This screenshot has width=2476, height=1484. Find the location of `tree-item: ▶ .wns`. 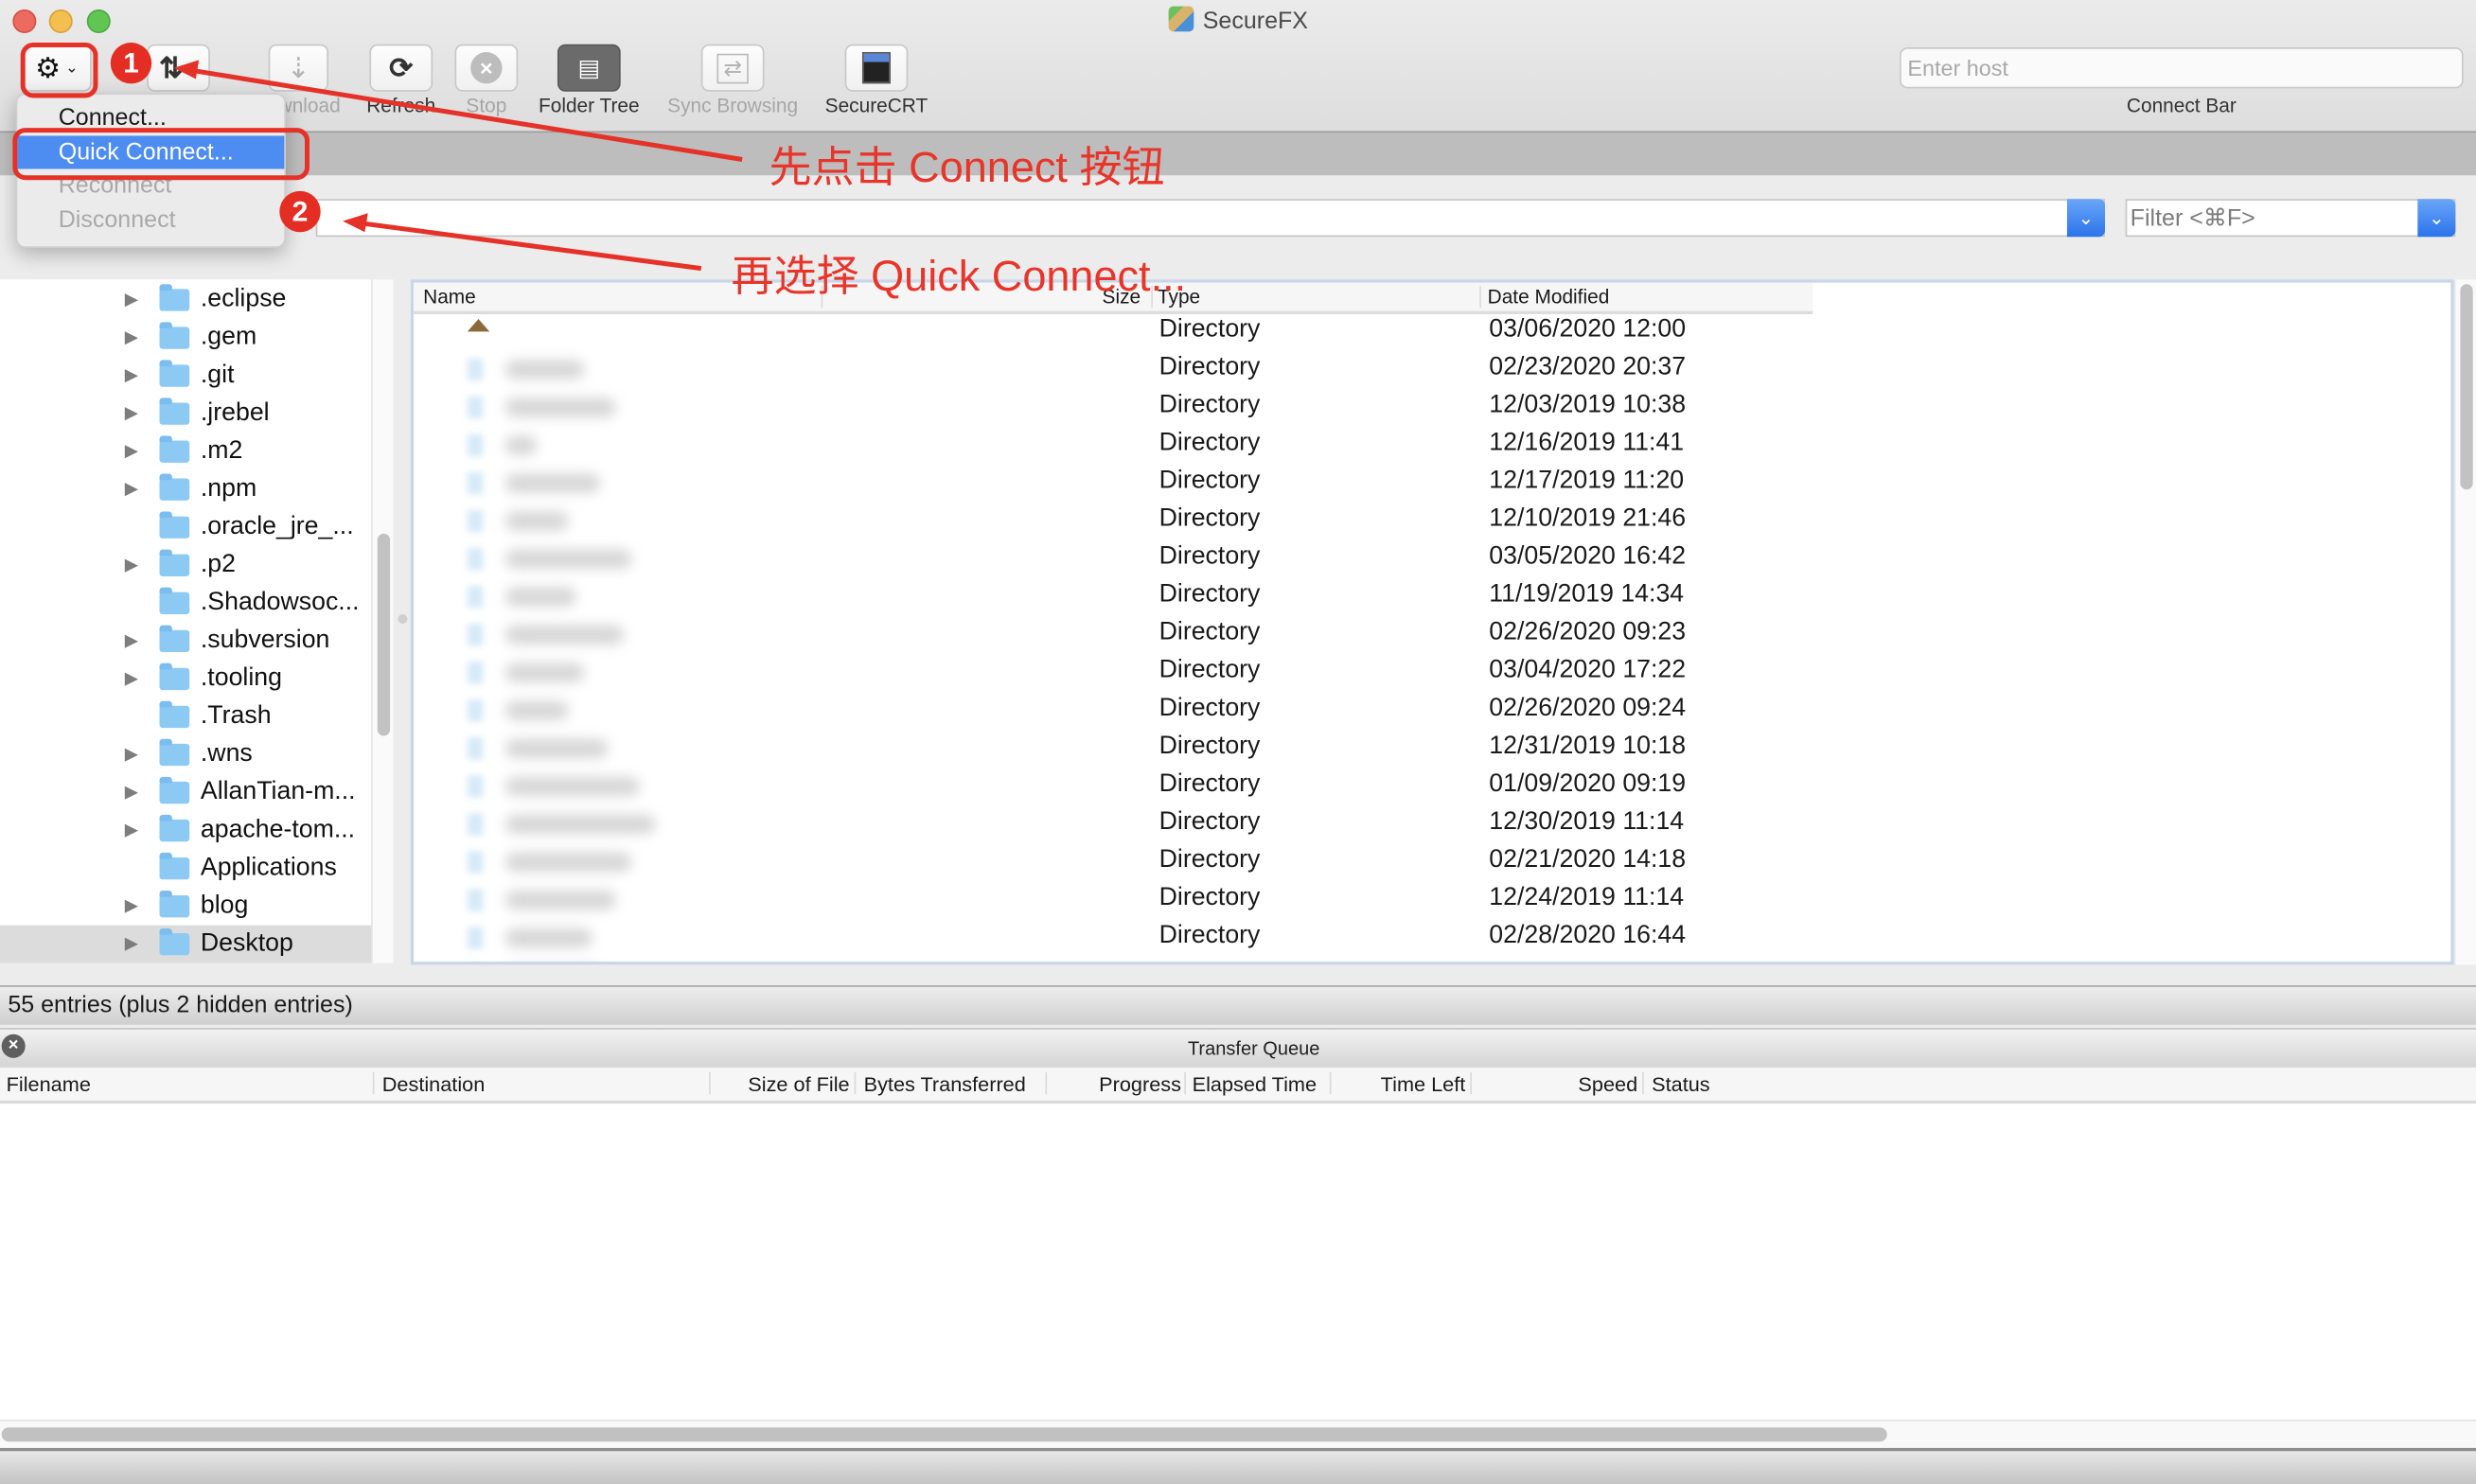

tree-item: ▶ .wns is located at coordinates (185, 754).